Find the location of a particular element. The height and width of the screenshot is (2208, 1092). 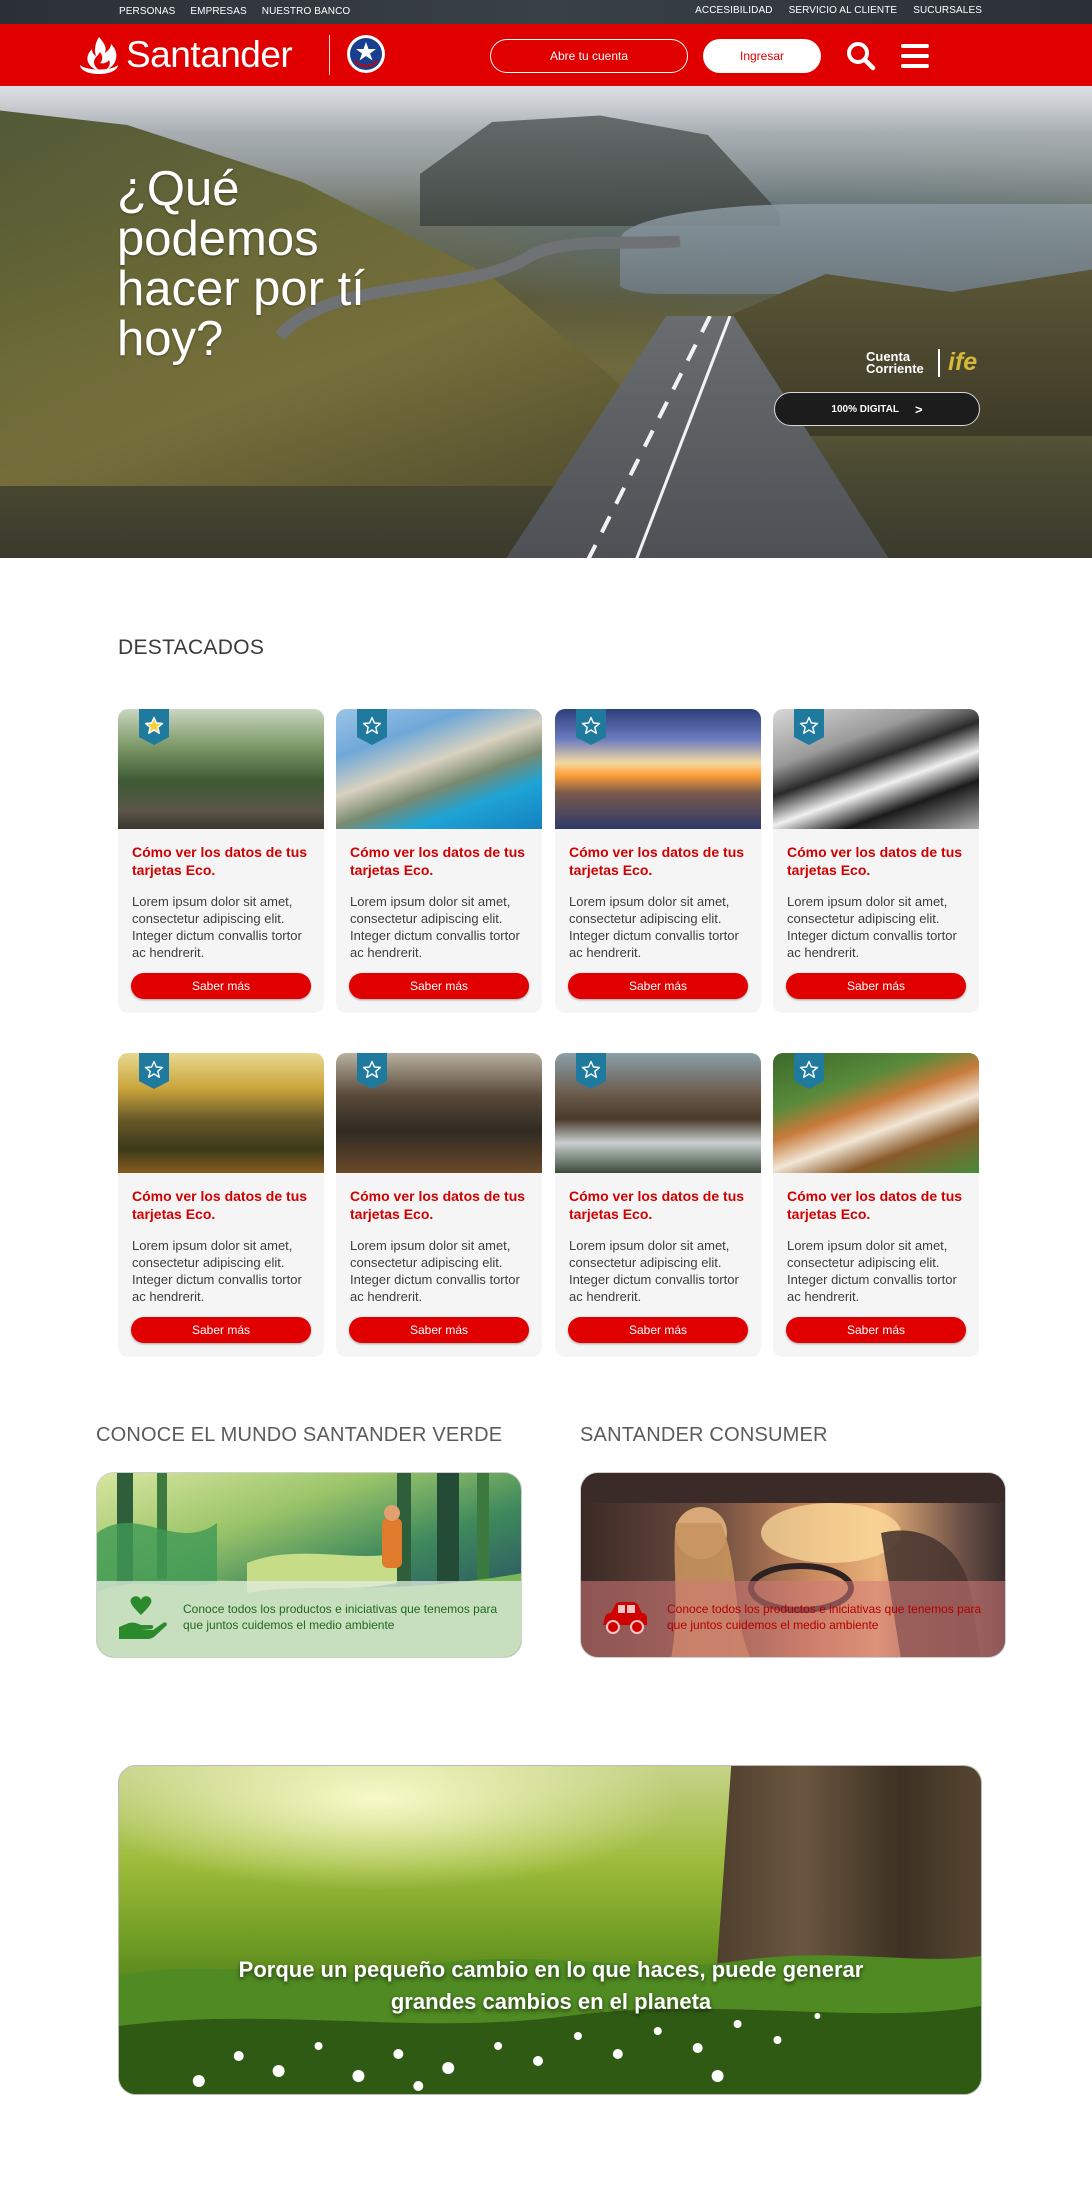

ife-logo: Cuenta Corriente ife is located at coordinates (921, 362).